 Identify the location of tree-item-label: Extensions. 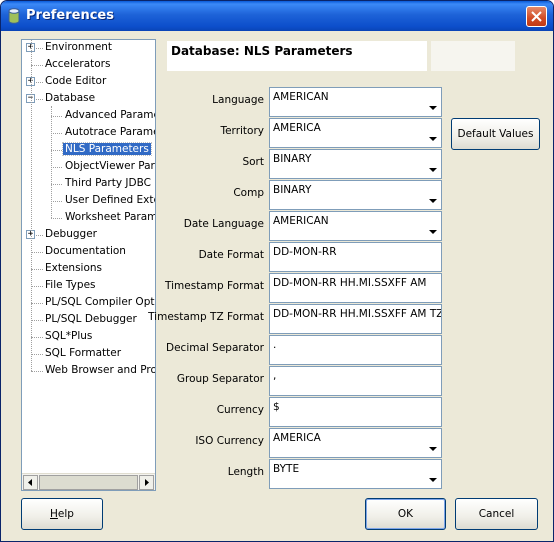
(74, 268).